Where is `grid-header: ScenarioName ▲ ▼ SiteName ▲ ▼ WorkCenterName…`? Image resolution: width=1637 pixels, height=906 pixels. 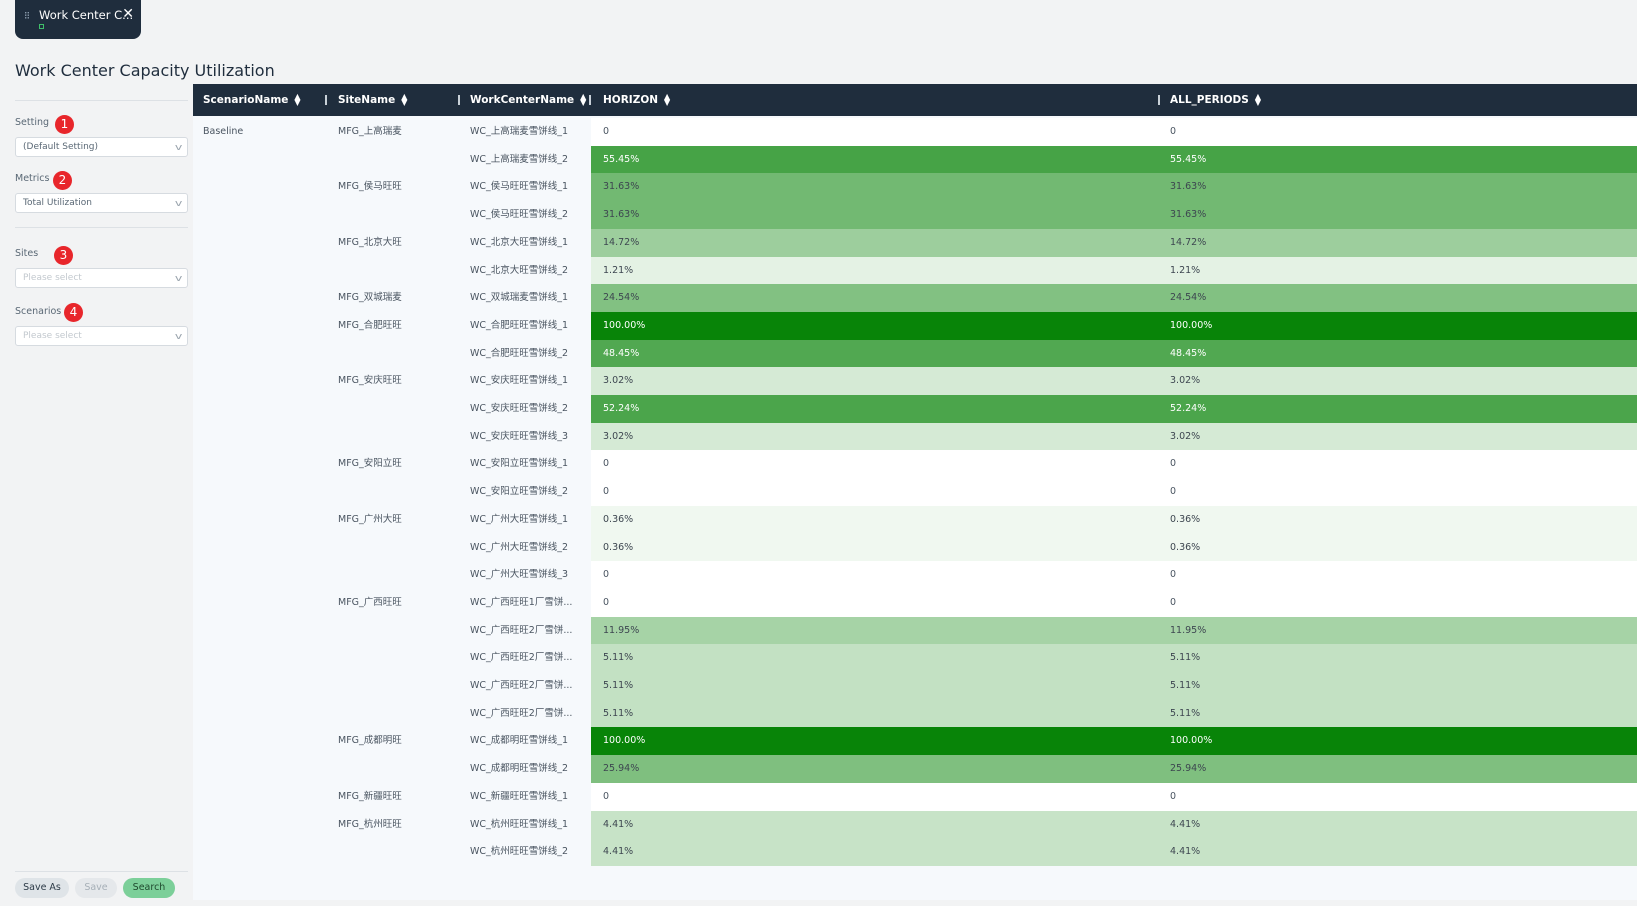
grid-header: ScenarioName ▲ ▼ SiteName ▲ ▼ WorkCenterName… is located at coordinates (915, 100).